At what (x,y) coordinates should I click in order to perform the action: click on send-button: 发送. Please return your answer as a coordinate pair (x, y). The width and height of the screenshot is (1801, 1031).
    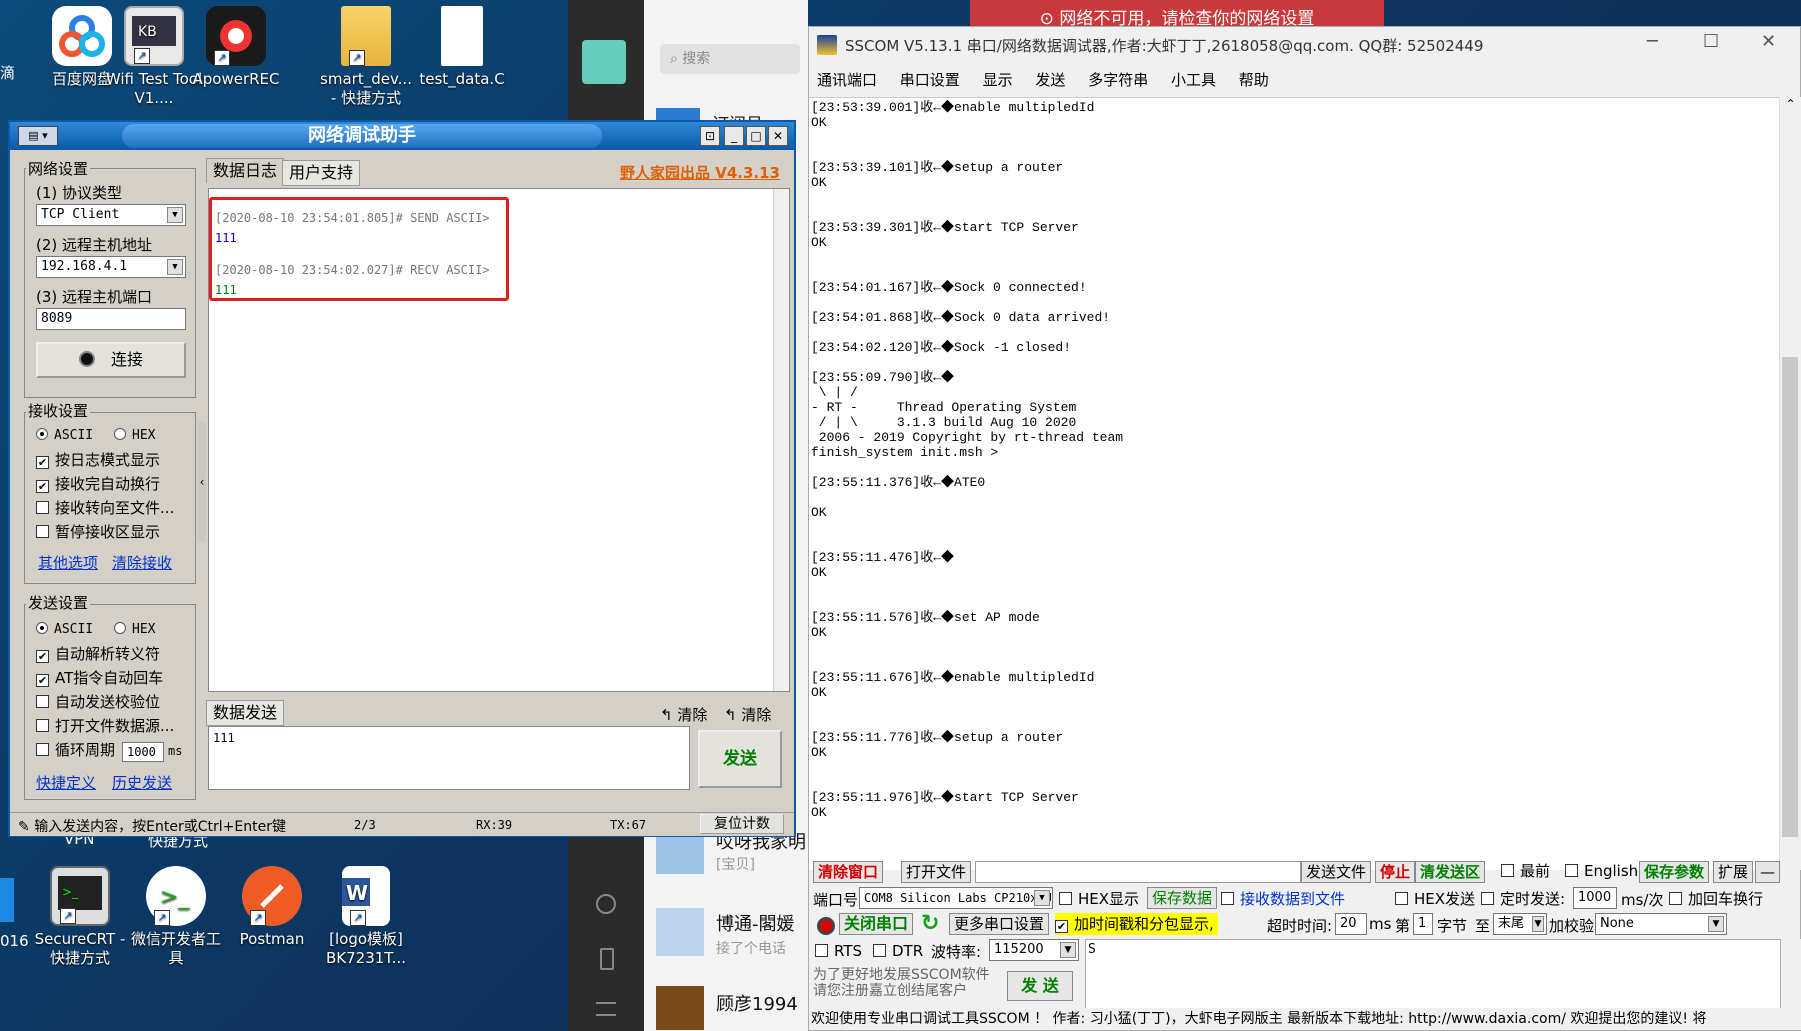
    Looking at the image, I should click on (740, 759).